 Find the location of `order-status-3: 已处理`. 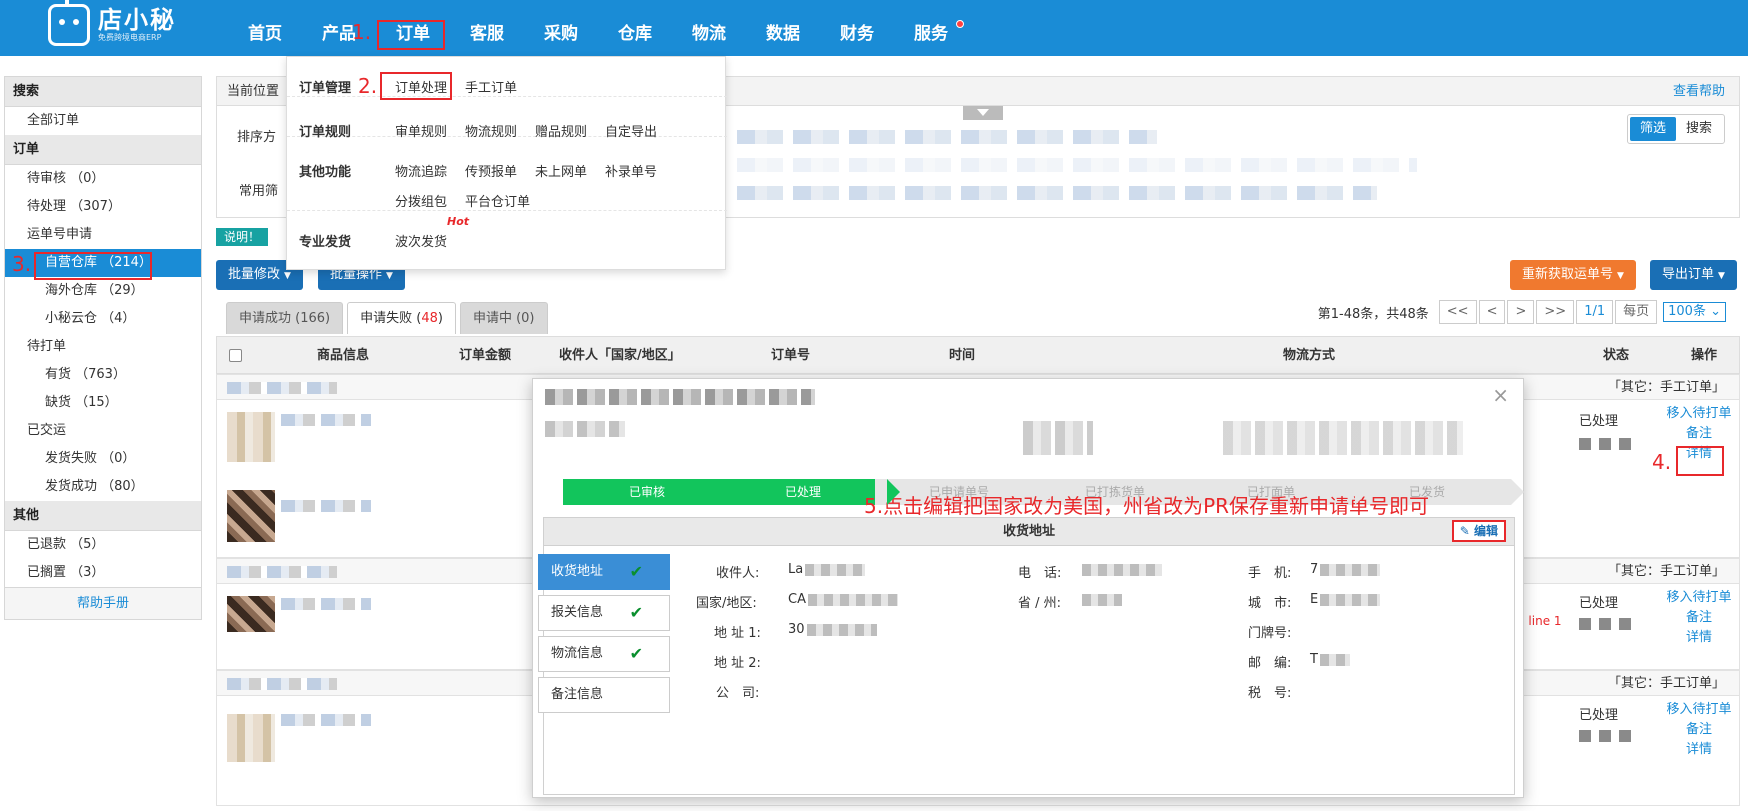

order-status-3: 已处理 is located at coordinates (1599, 715).